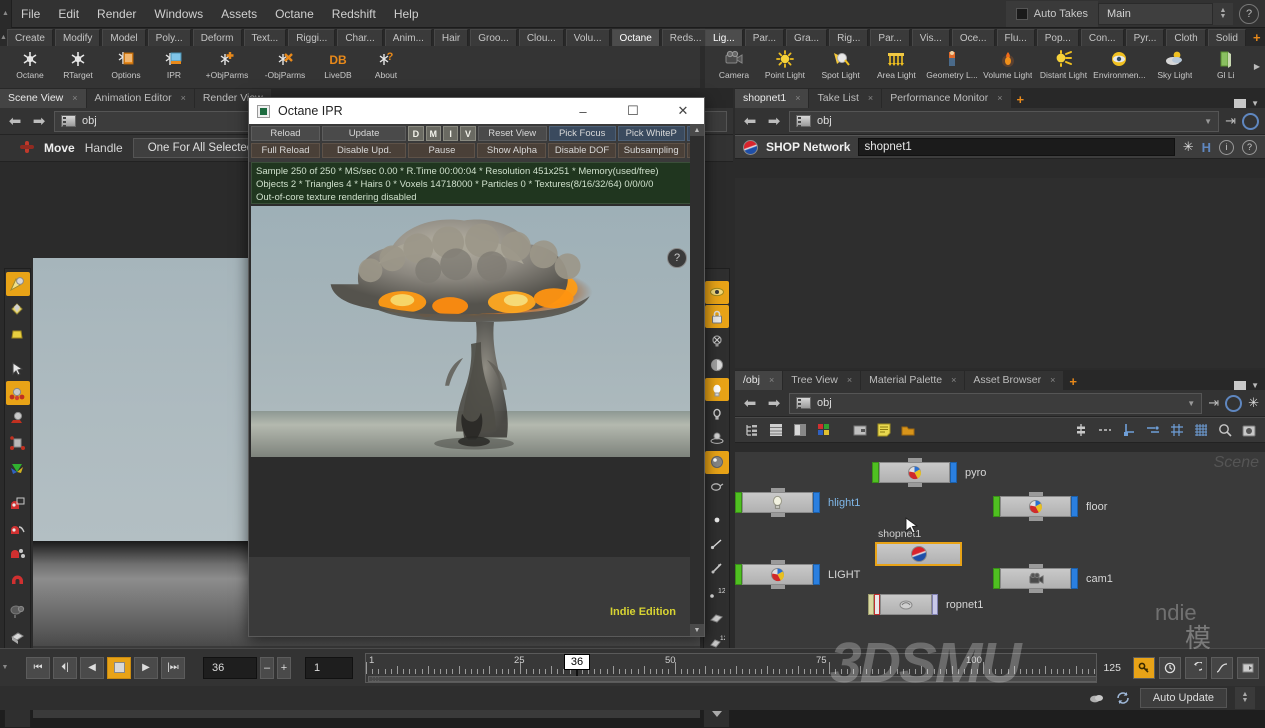  I want to click on auto-update-spinner: ▲ ▼, so click(1245, 698).